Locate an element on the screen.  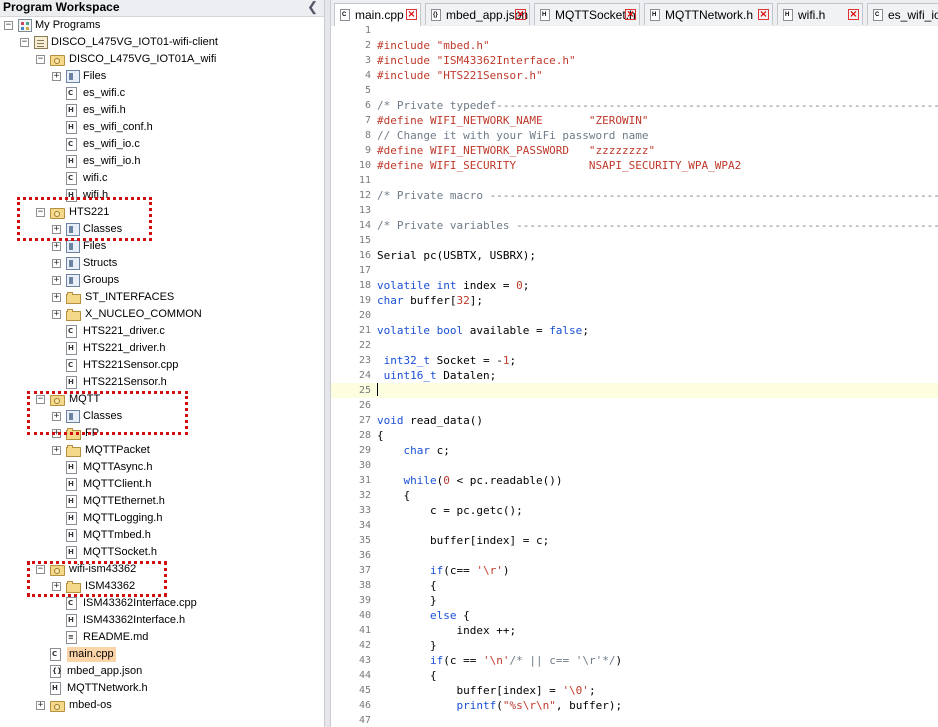
tree-item: H MQTTmbed.h is located at coordinates (162, 535).